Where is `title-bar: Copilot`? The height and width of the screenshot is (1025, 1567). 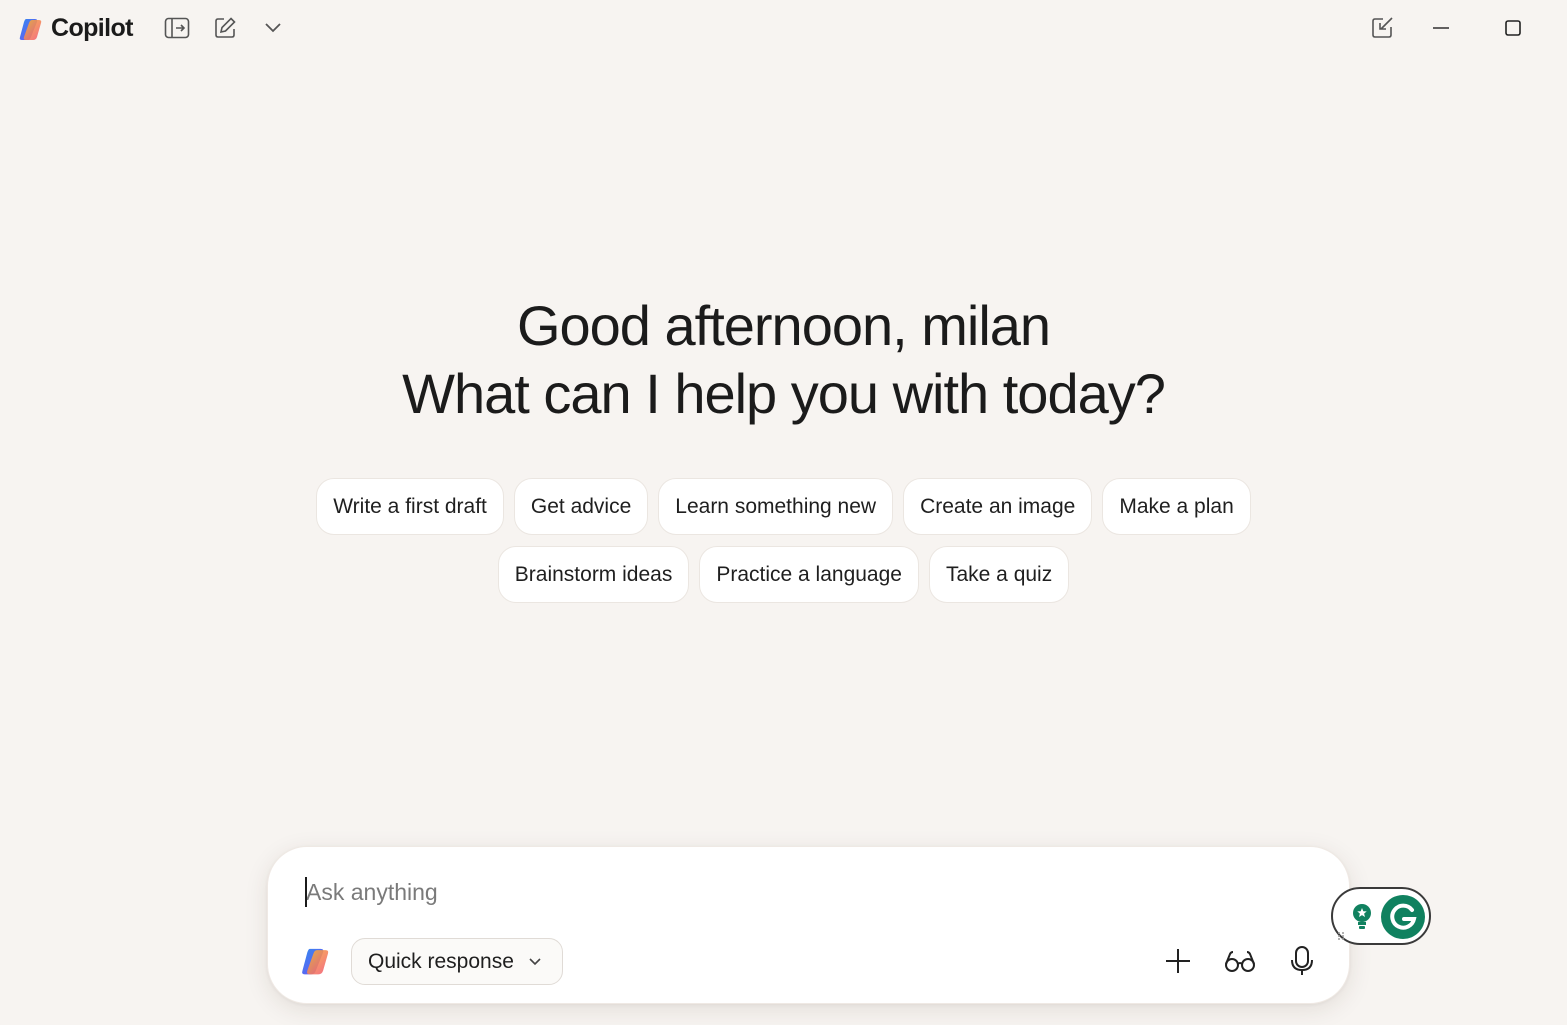
title-bar: Copilot is located at coordinates (783, 28).